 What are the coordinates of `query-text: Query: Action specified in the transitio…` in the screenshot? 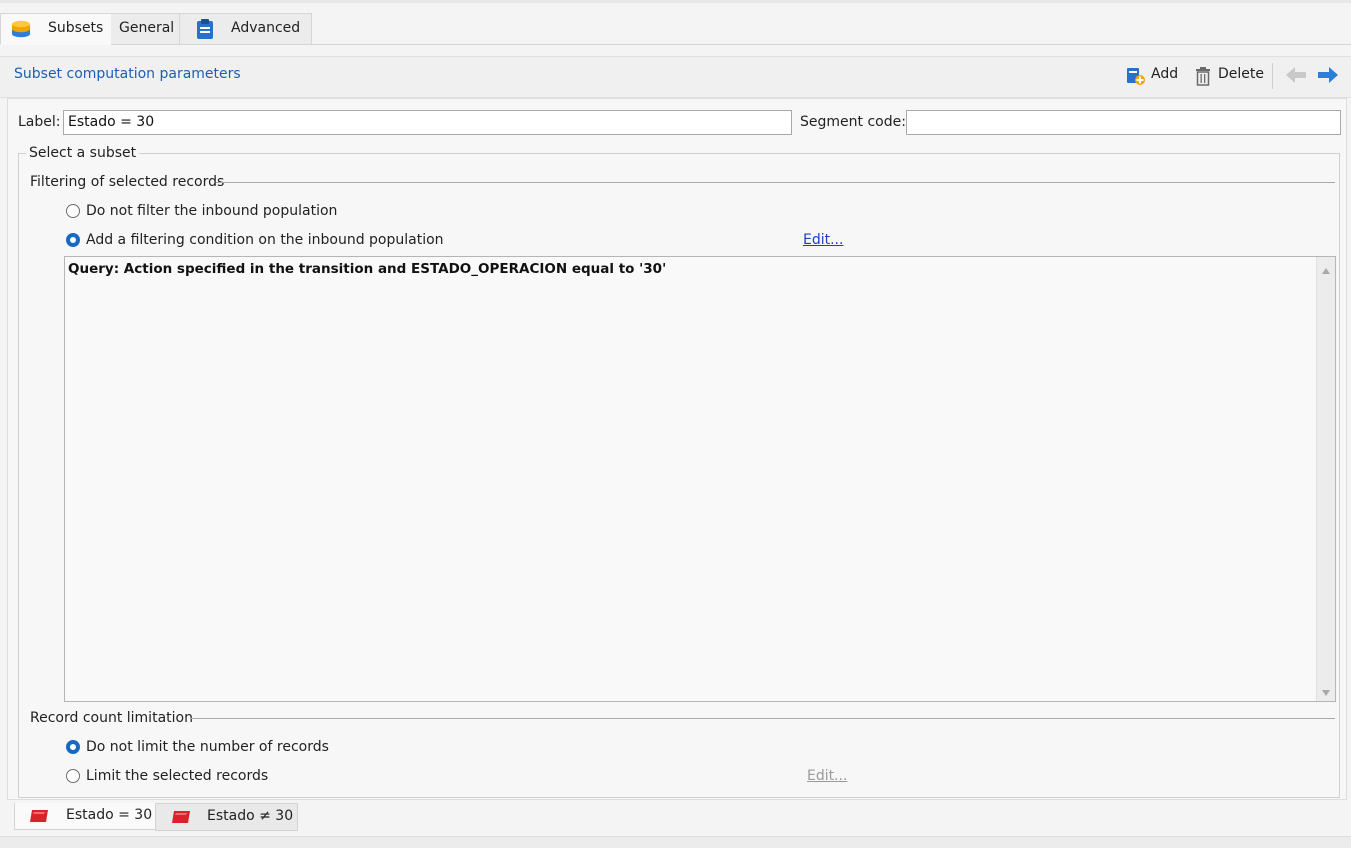 It's located at (367, 269).